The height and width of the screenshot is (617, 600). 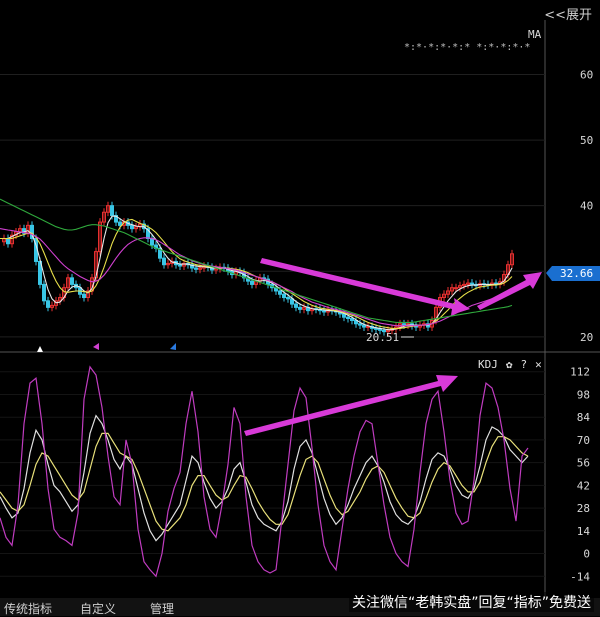 What do you see at coordinates (586, 74) in the screenshot?
I see `price-tick-label: 60` at bounding box center [586, 74].